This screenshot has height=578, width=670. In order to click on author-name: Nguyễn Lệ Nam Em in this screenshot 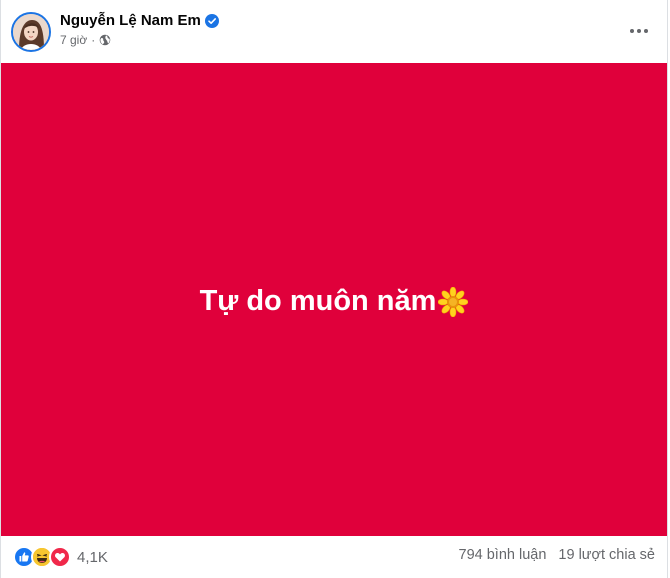, I will do `click(130, 20)`.